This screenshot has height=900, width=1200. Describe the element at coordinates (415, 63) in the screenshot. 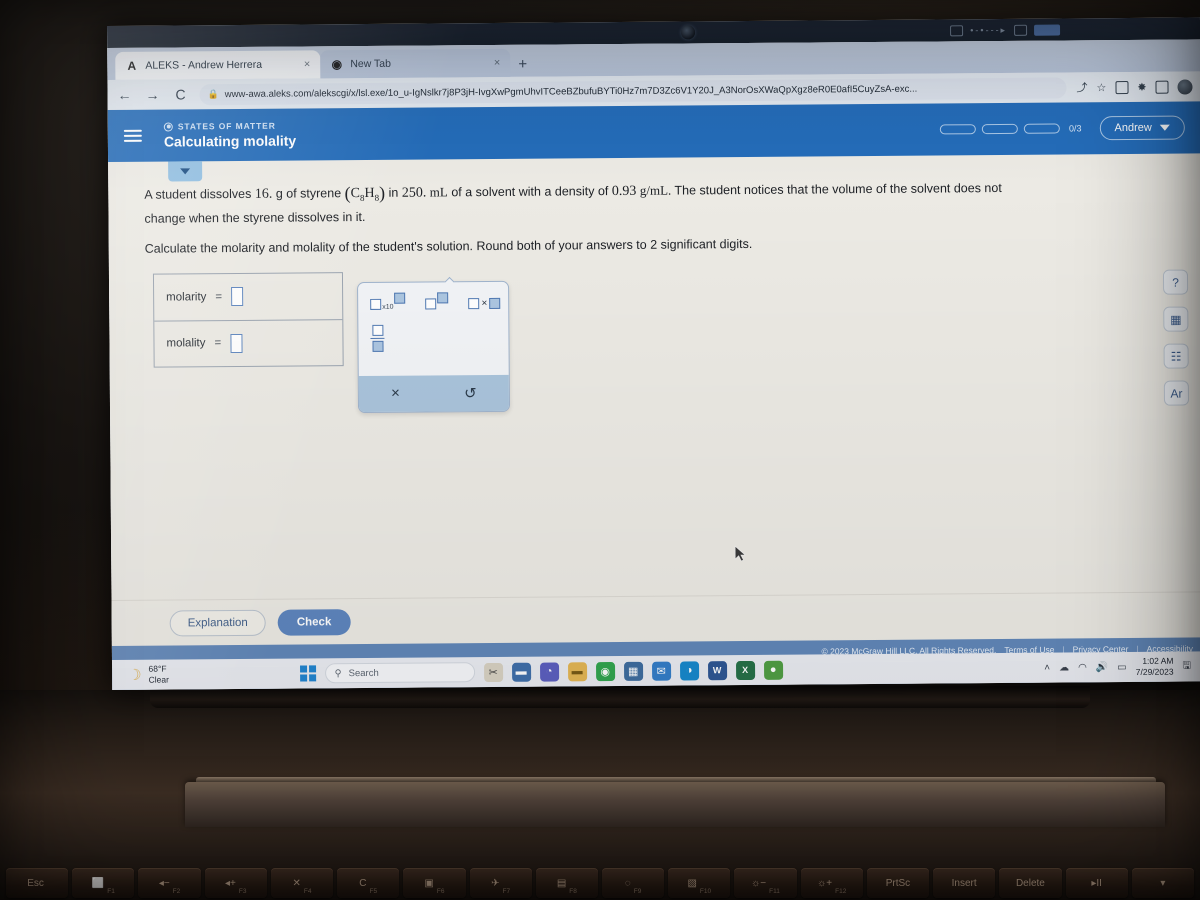

I see `tab-new-tab: ◉ New Tab ×` at that location.